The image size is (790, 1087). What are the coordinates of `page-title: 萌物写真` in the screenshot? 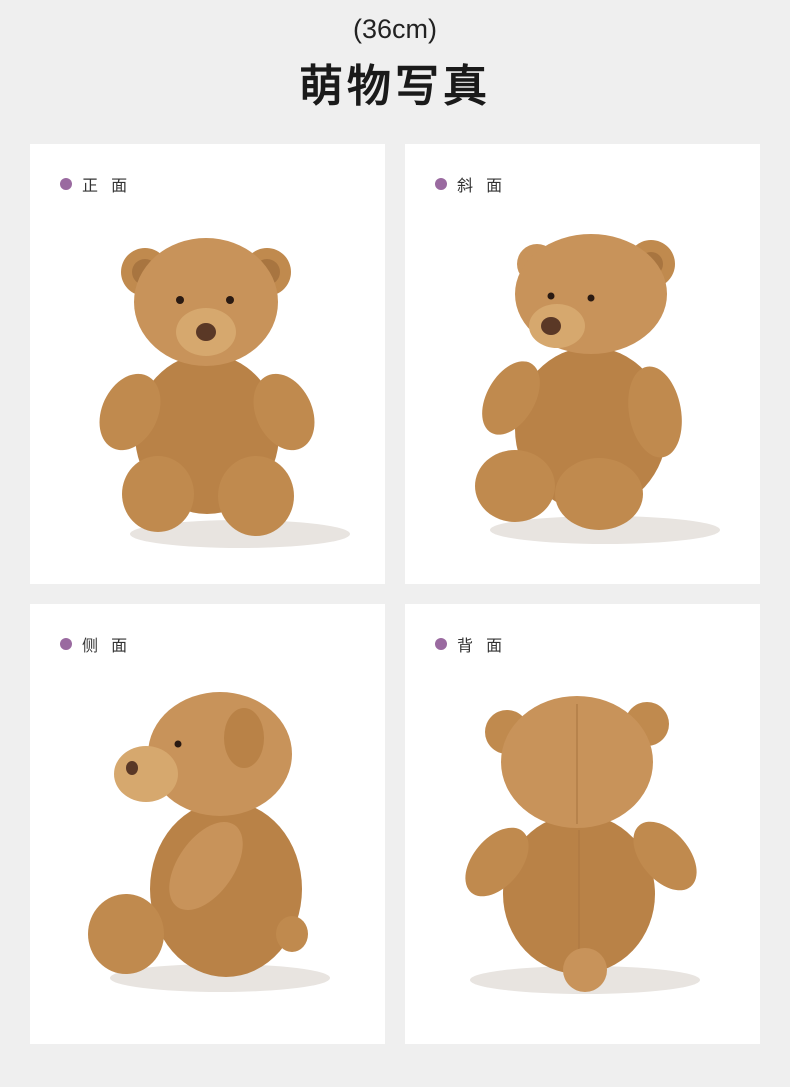 It's located at (395, 86).